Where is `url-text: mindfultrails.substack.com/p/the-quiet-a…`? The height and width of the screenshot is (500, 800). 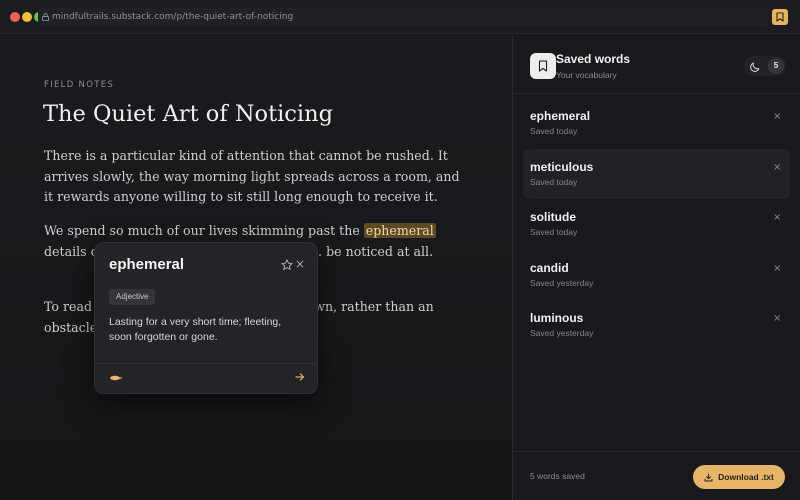
url-text: mindfultrails.substack.com/p/the-quiet-a… is located at coordinates (173, 17).